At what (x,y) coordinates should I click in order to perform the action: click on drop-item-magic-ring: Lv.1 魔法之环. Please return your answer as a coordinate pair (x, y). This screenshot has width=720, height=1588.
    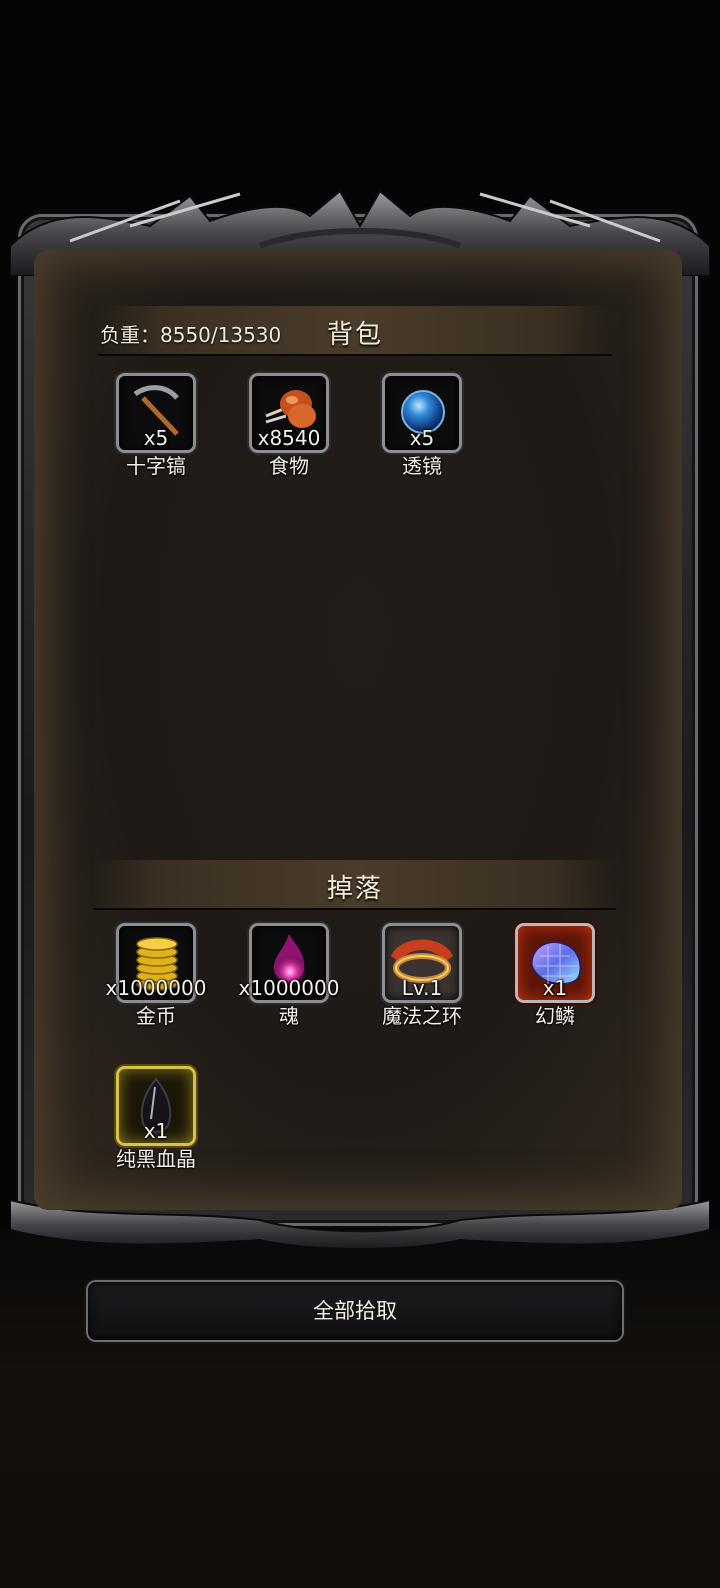
    Looking at the image, I should click on (417, 981).